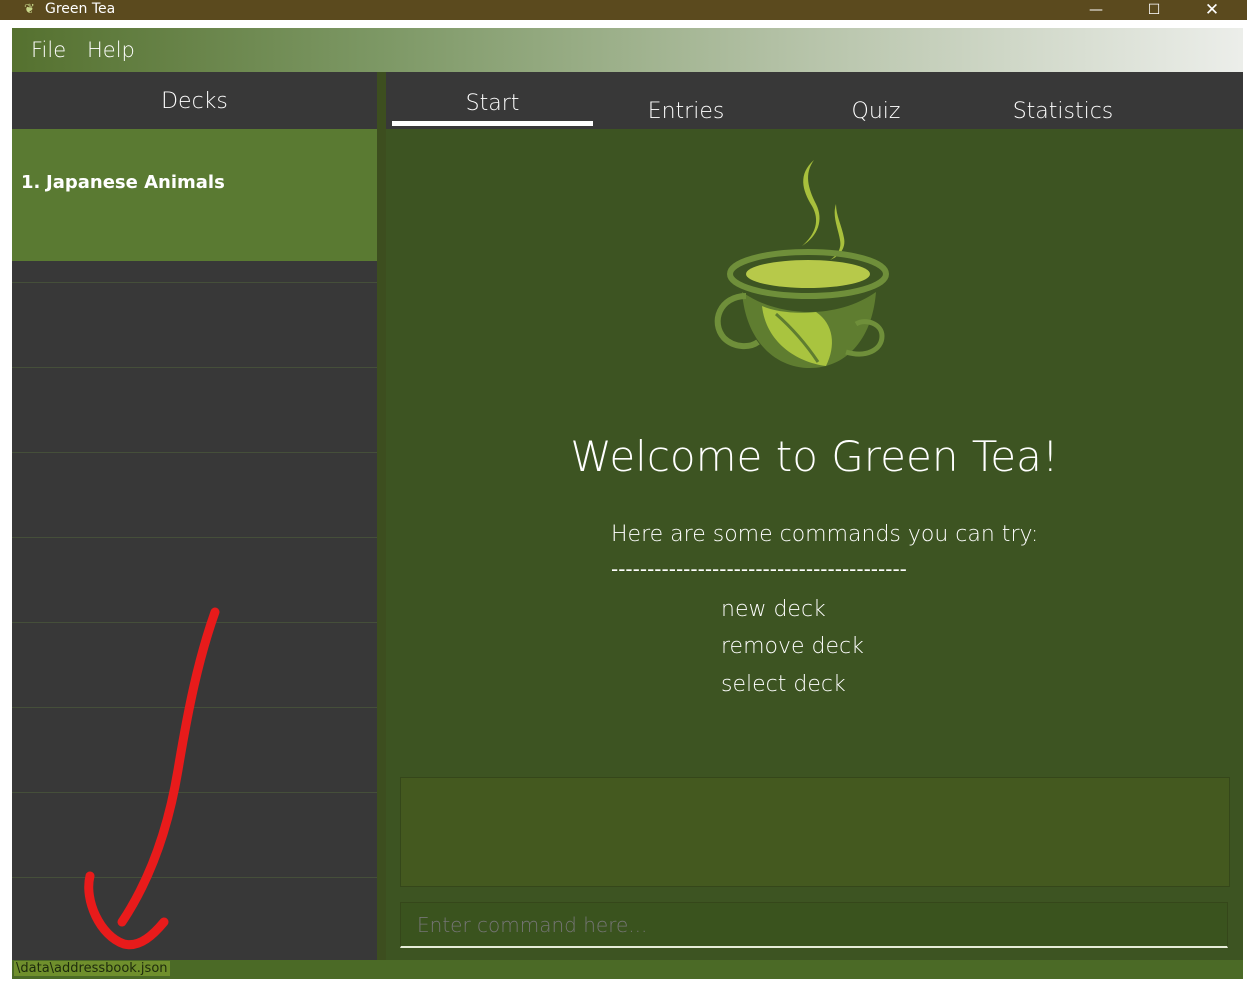 This screenshot has height=996, width=1247. I want to click on command-hint: Here are some commands you can try:, so click(825, 534).